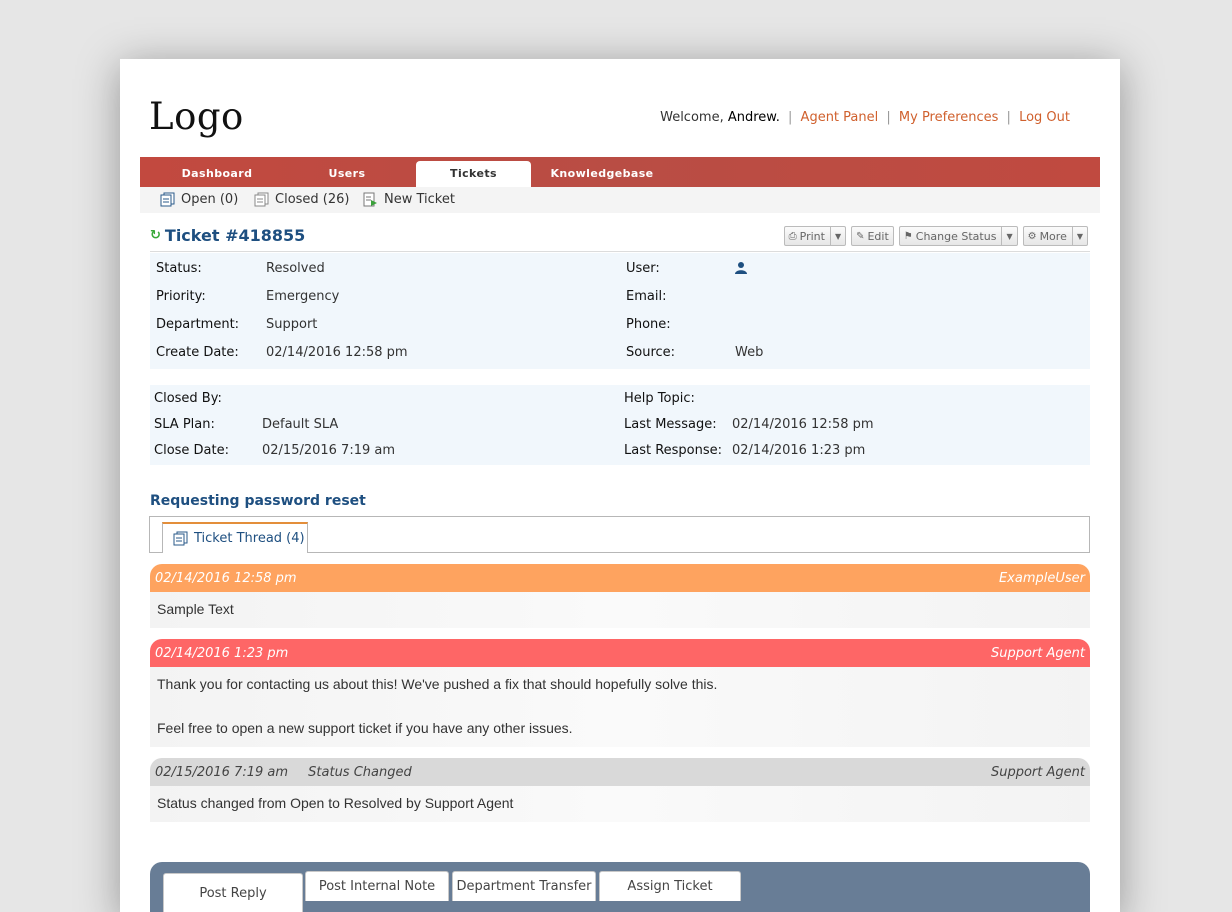 The image size is (1232, 912). I want to click on refresh-icon: ↻, so click(155, 235).